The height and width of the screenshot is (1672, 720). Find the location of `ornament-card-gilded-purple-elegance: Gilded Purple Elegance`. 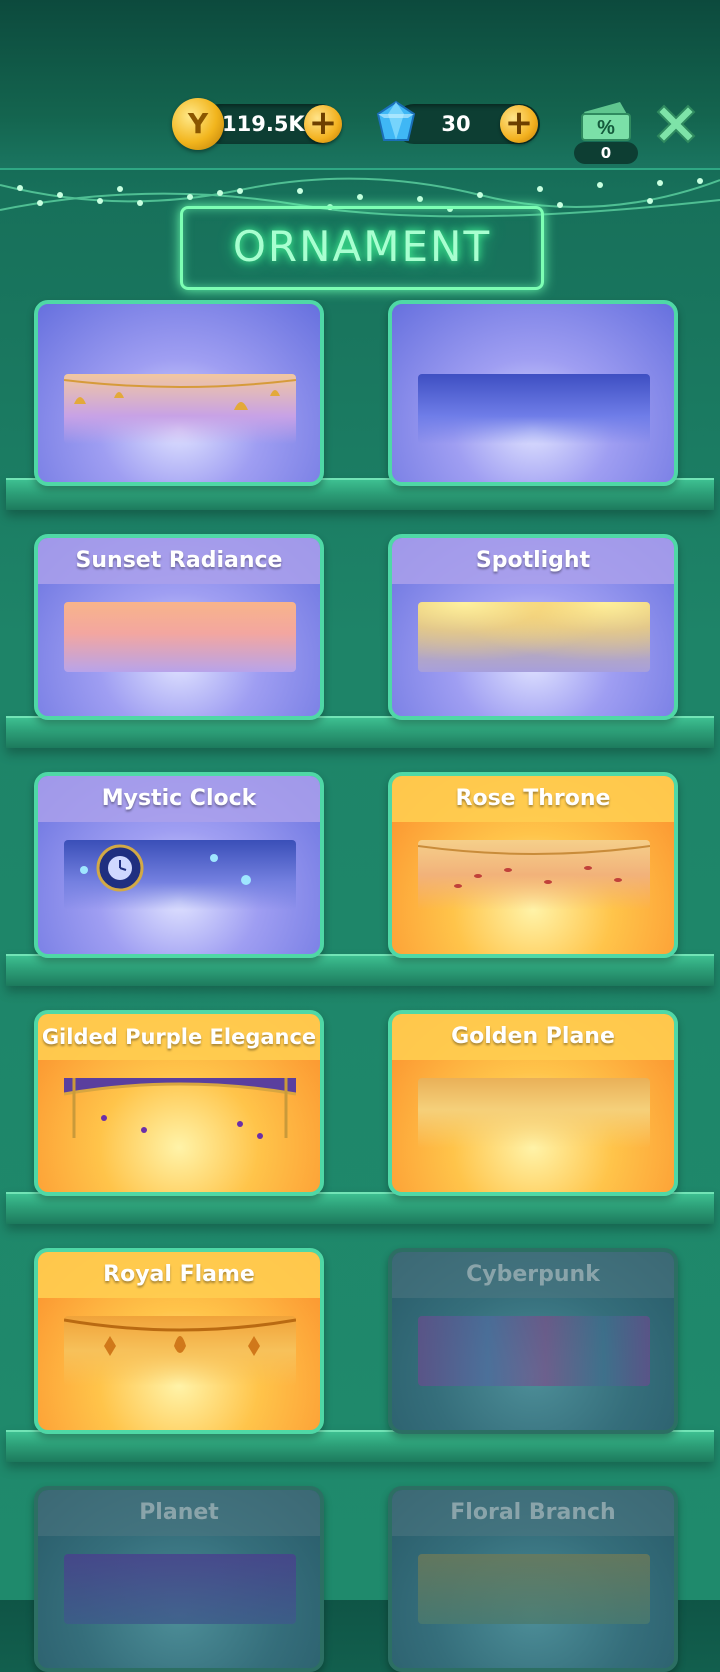

ornament-card-gilded-purple-elegance: Gilded Purple Elegance is located at coordinates (179, 1103).